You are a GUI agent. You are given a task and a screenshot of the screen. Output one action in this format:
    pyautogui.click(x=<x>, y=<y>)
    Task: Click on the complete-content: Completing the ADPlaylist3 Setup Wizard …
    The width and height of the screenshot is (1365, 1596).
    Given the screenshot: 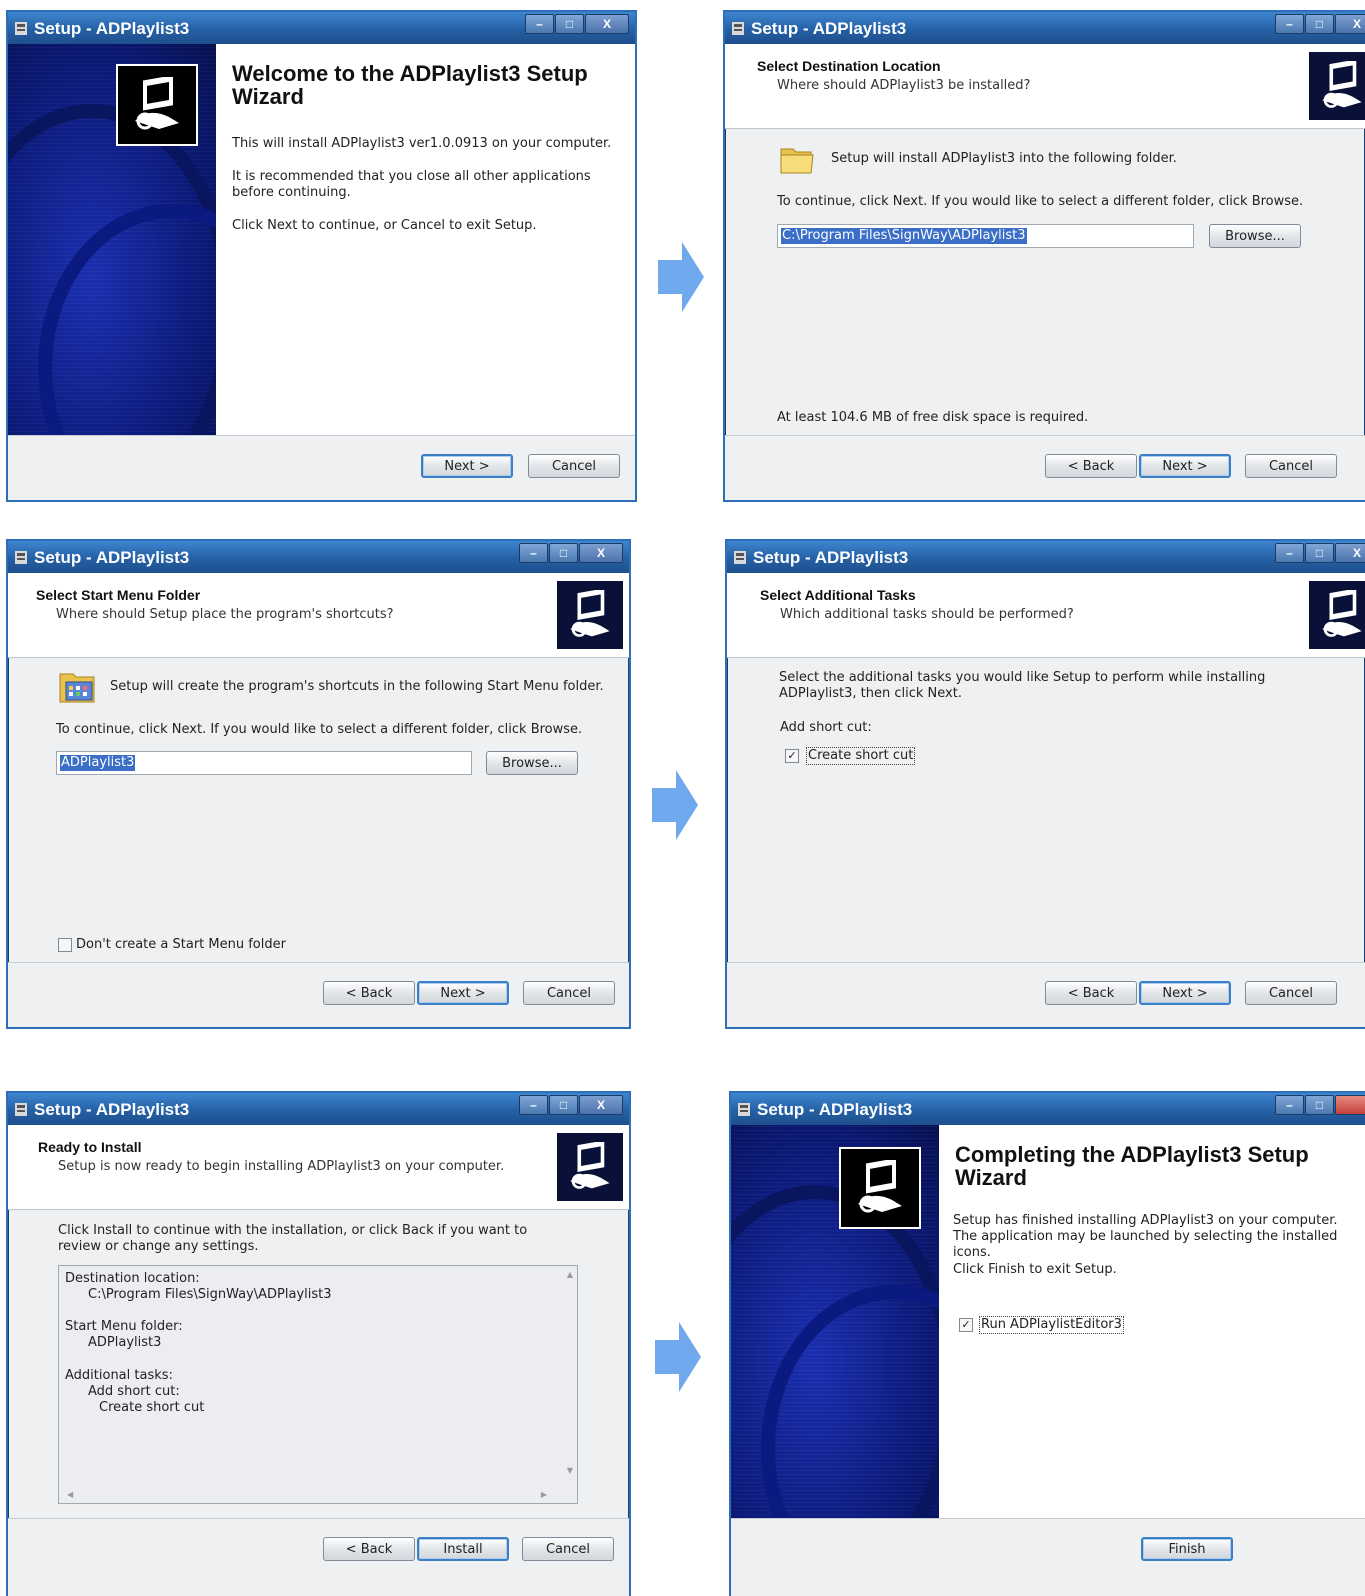 What is the action you would take?
    pyautogui.click(x=1152, y=1322)
    